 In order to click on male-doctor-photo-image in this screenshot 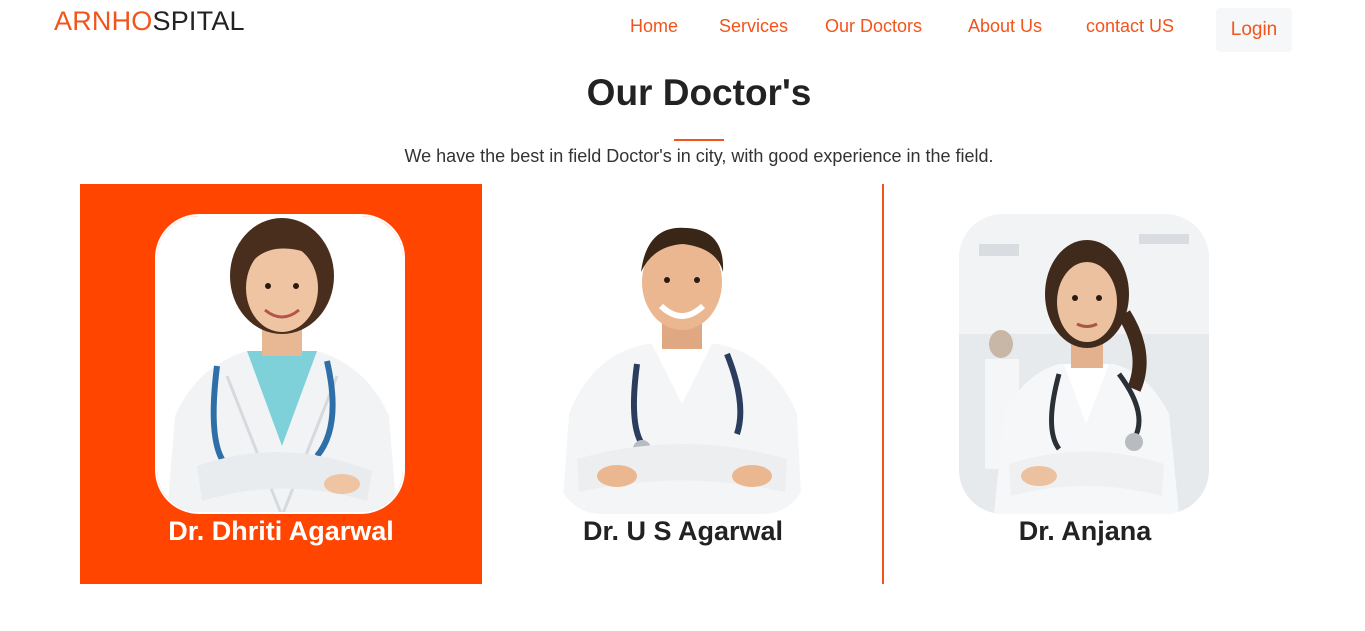, I will do `click(682, 364)`.